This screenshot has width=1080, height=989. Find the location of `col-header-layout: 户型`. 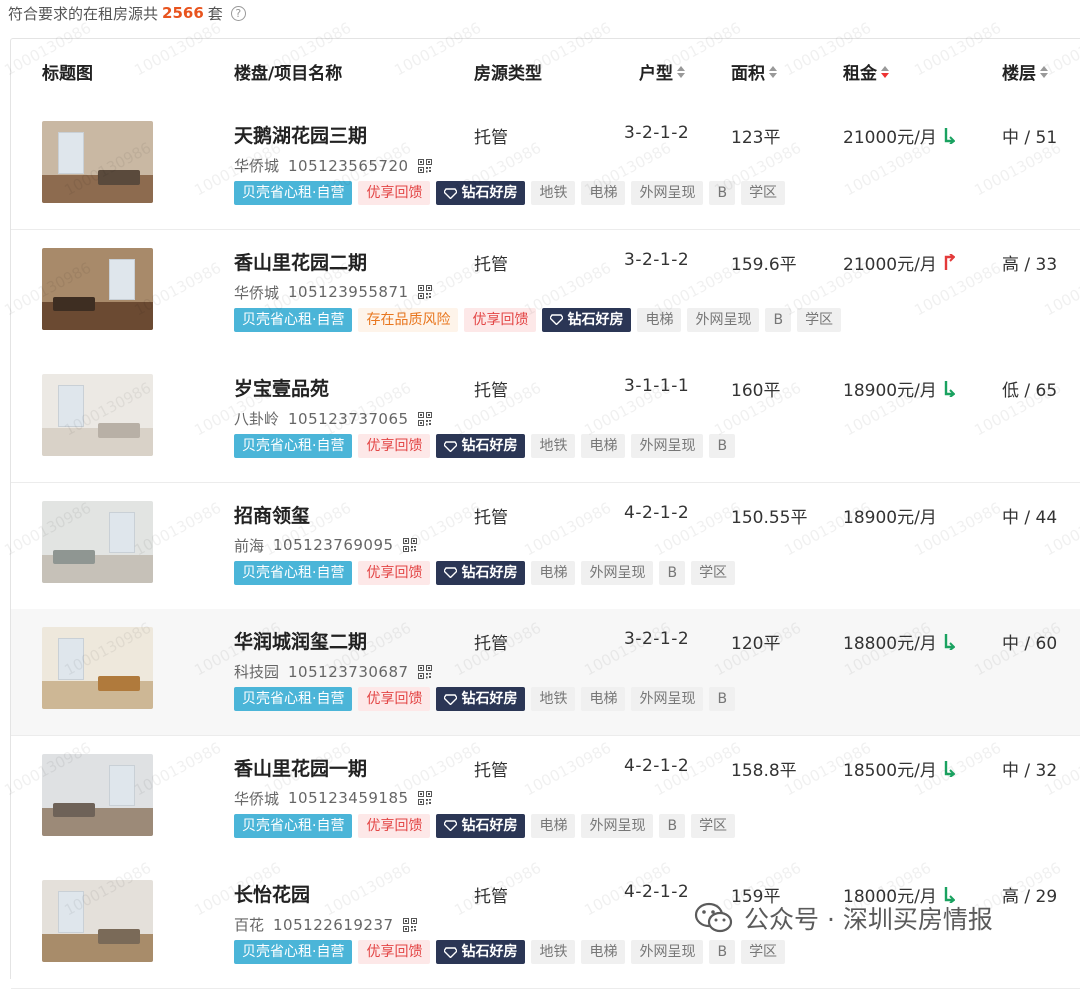

col-header-layout: 户型 is located at coordinates (662, 71).